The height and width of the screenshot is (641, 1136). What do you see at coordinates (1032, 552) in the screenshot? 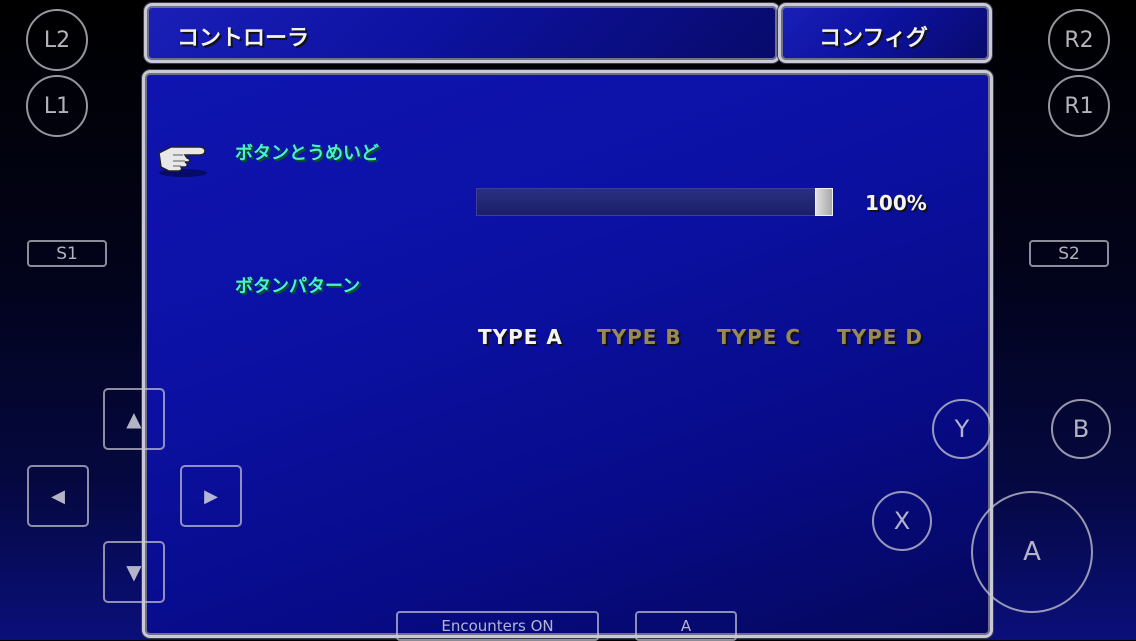
I see `a-button: A` at bounding box center [1032, 552].